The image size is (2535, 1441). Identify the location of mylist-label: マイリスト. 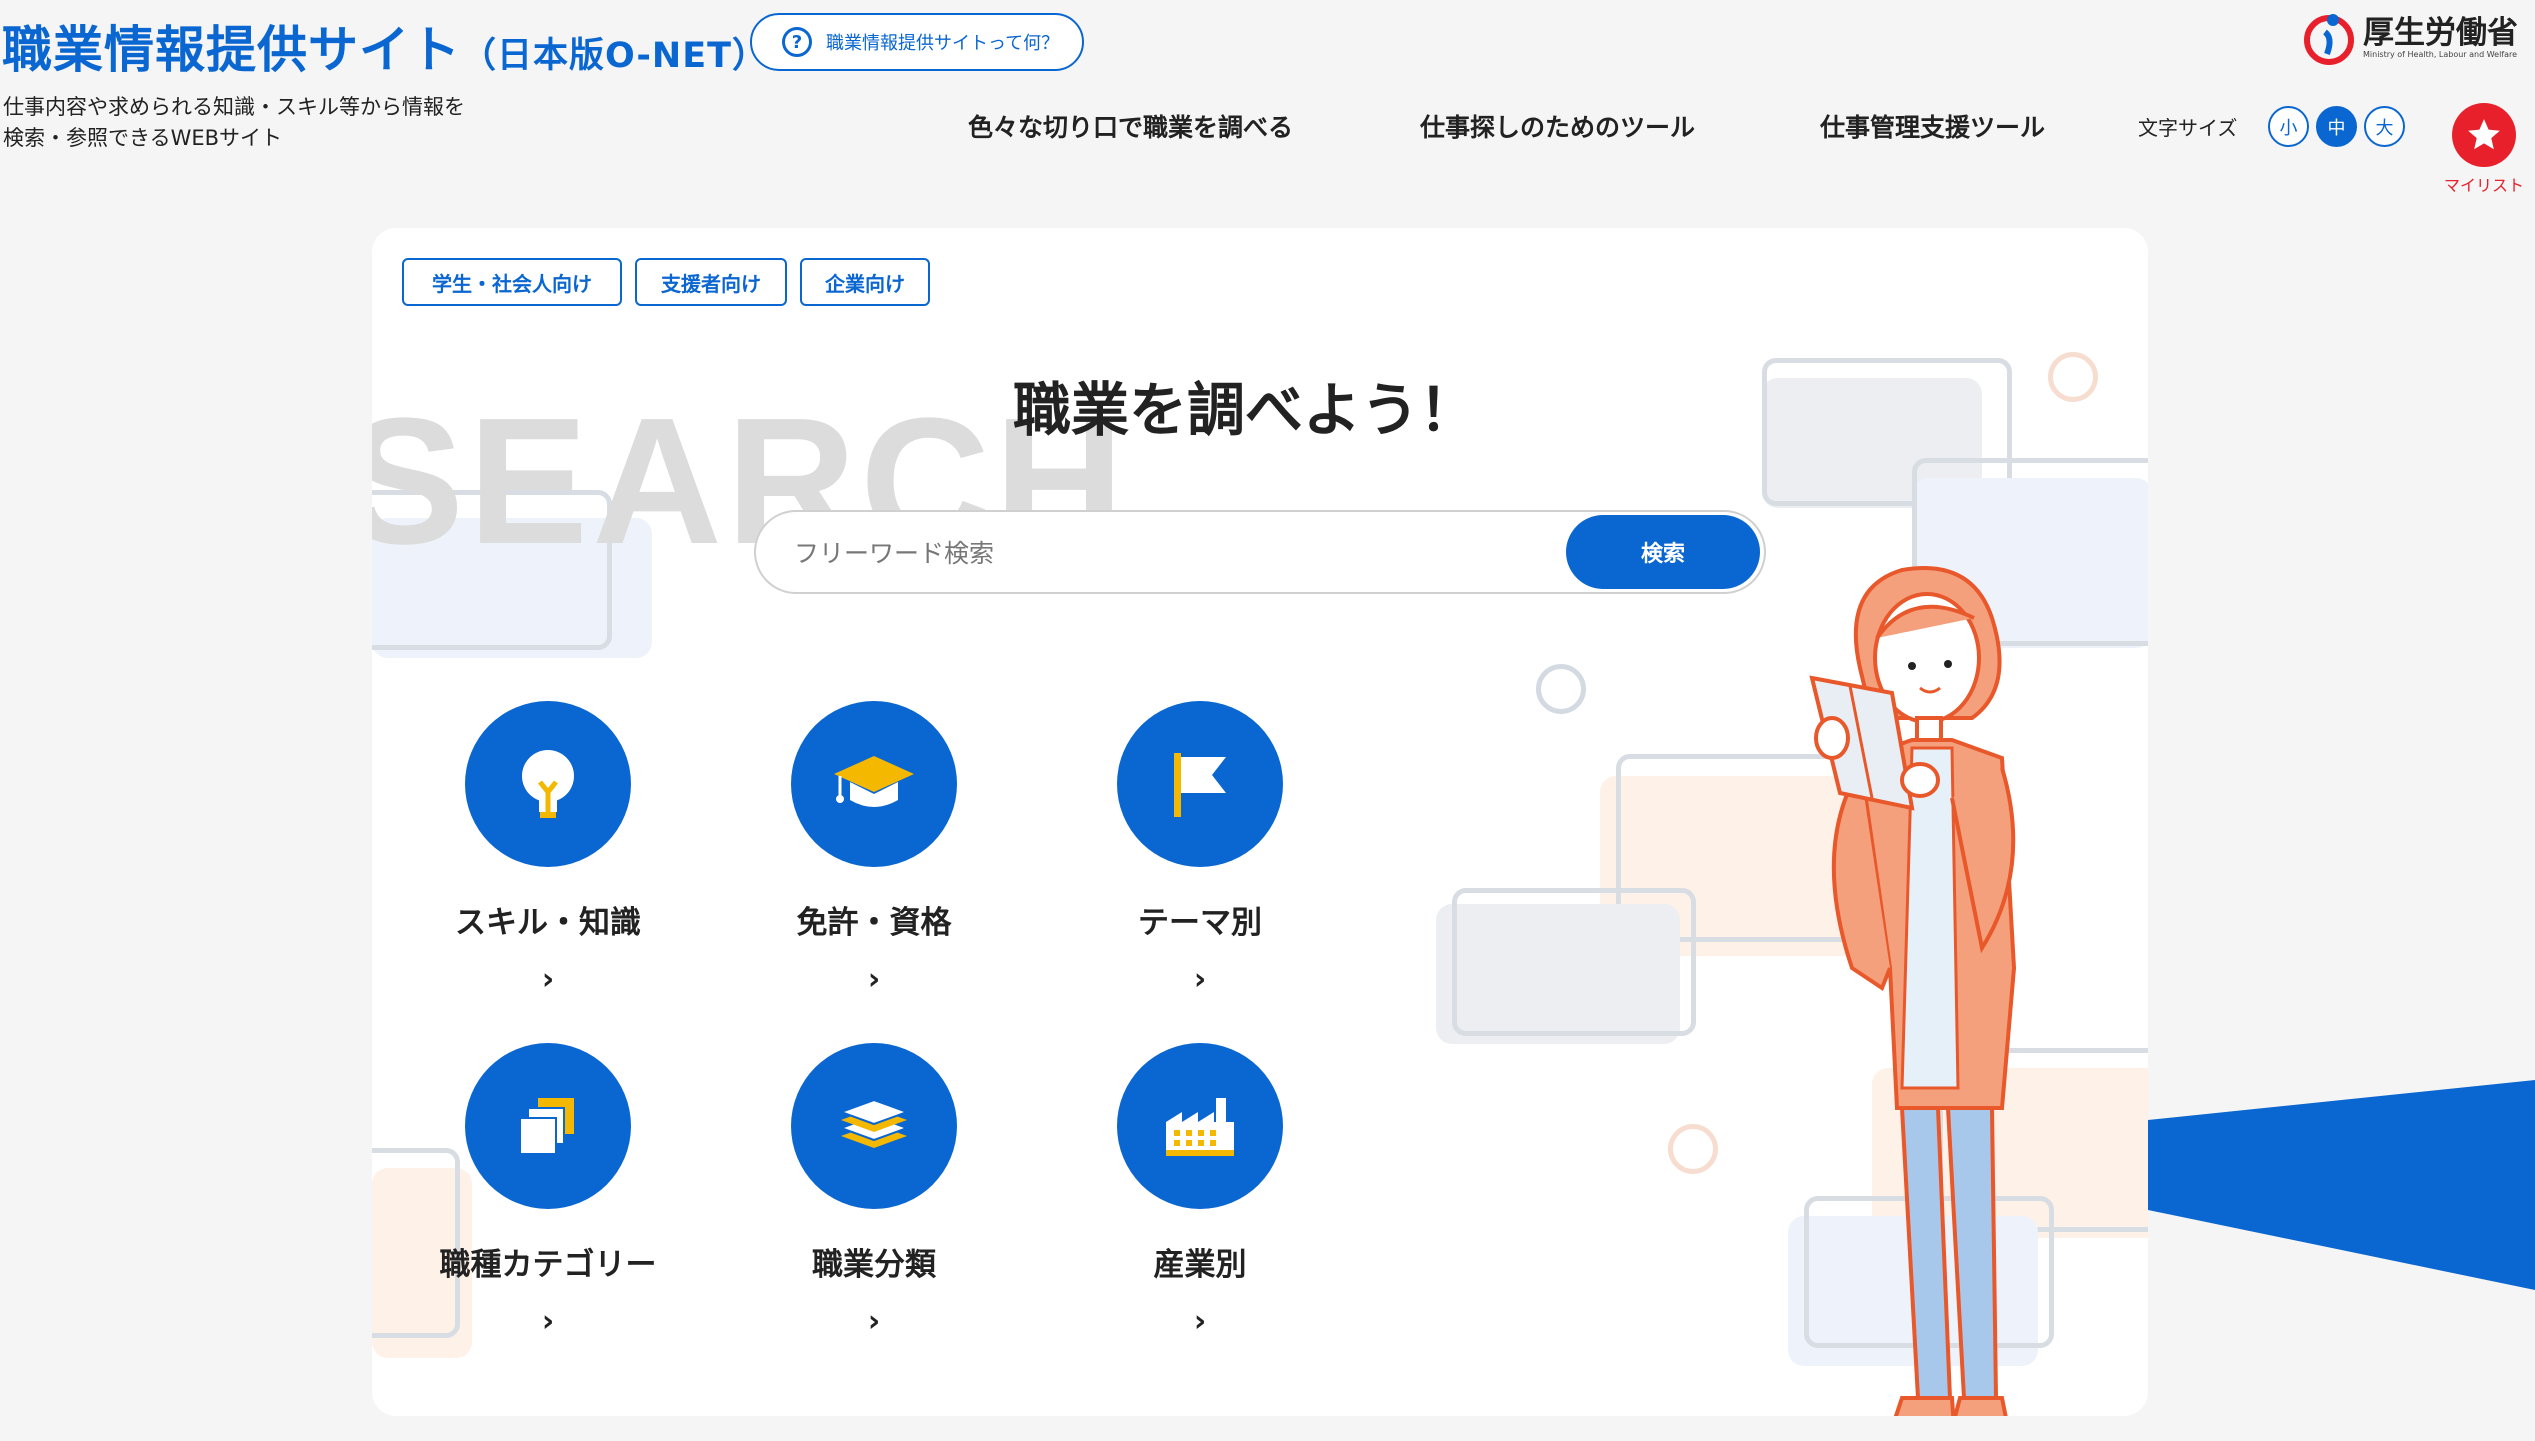
(2484, 185).